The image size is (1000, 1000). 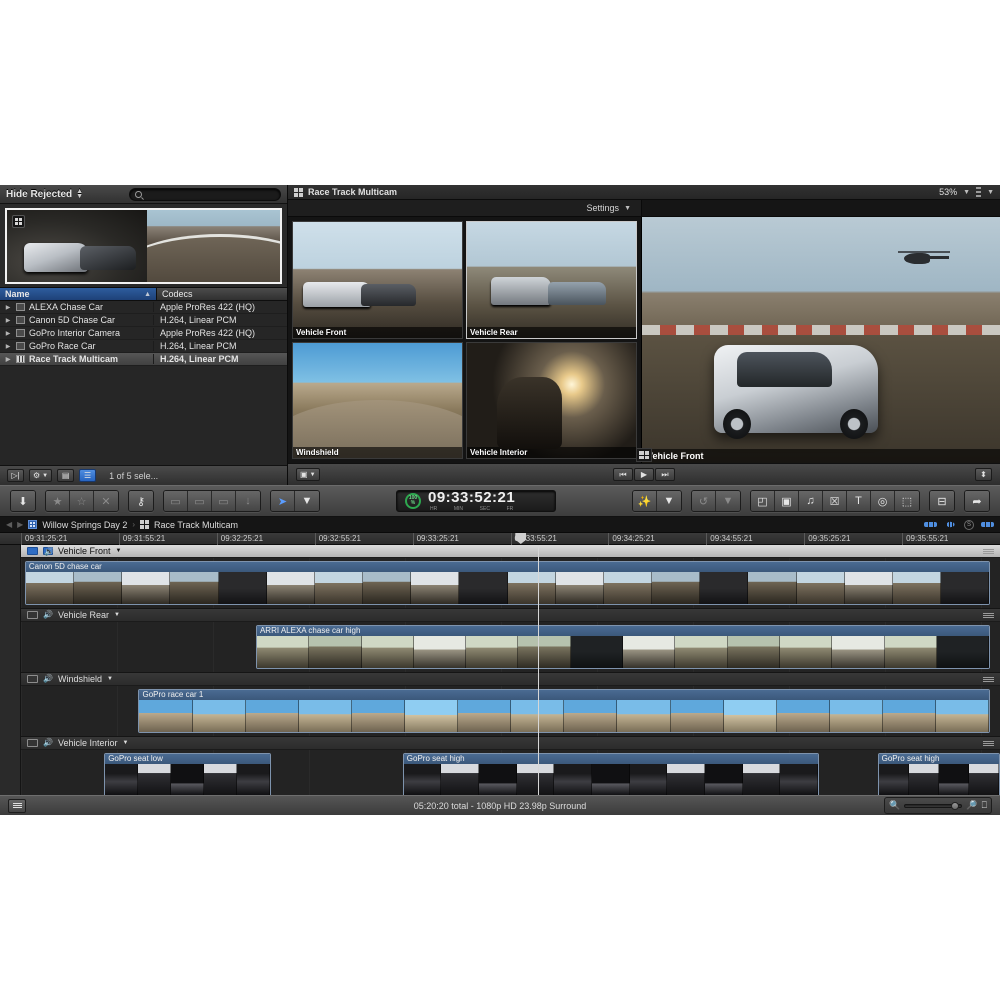 What do you see at coordinates (969, 524) in the screenshot?
I see `solo-icon: S` at bounding box center [969, 524].